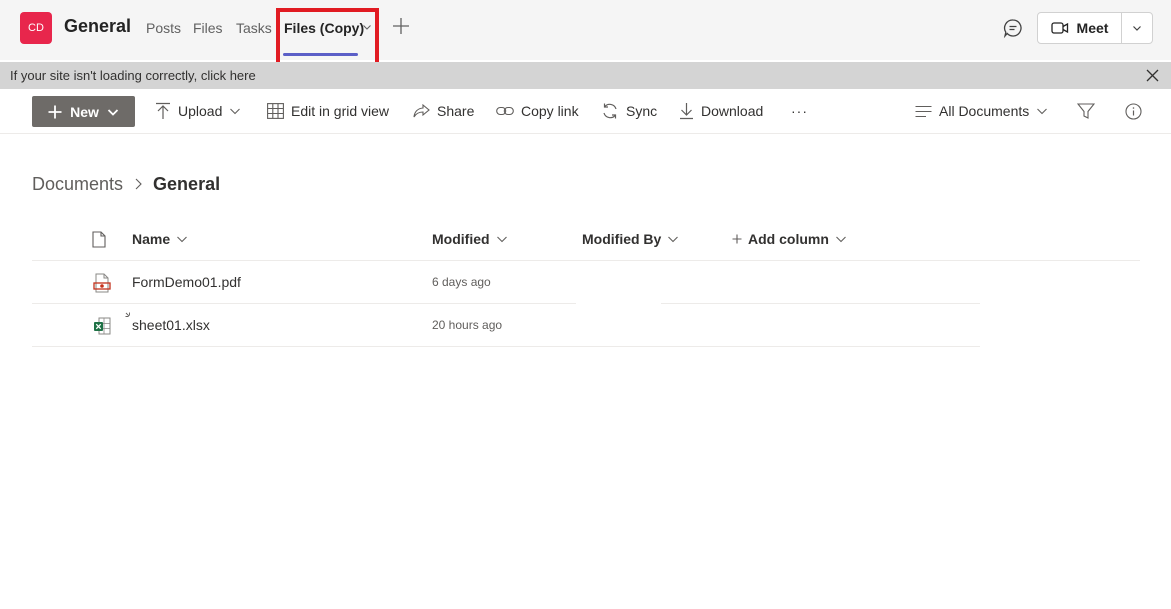  I want to click on chat-icon, so click(1013, 28).